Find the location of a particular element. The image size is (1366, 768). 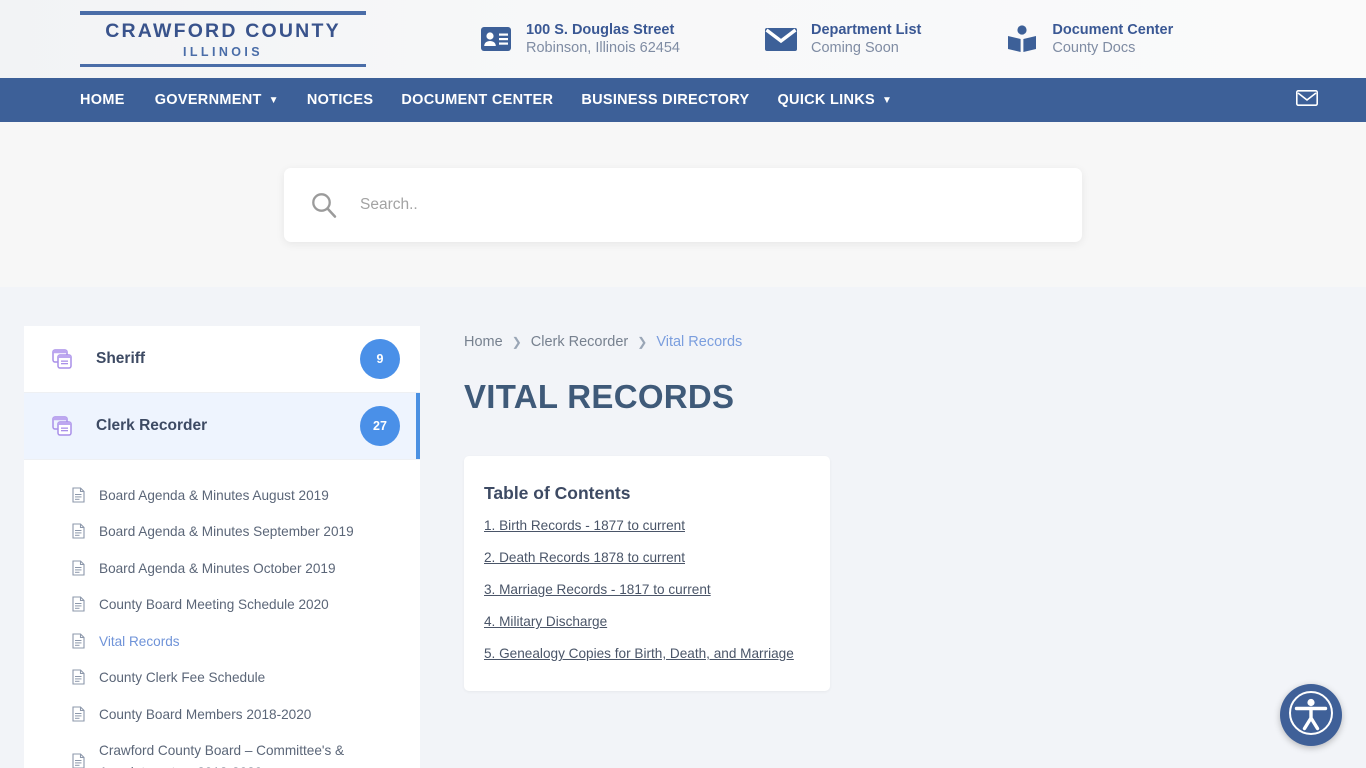

nav-item-quick-links-label: QUICK LINKS is located at coordinates (826, 100).